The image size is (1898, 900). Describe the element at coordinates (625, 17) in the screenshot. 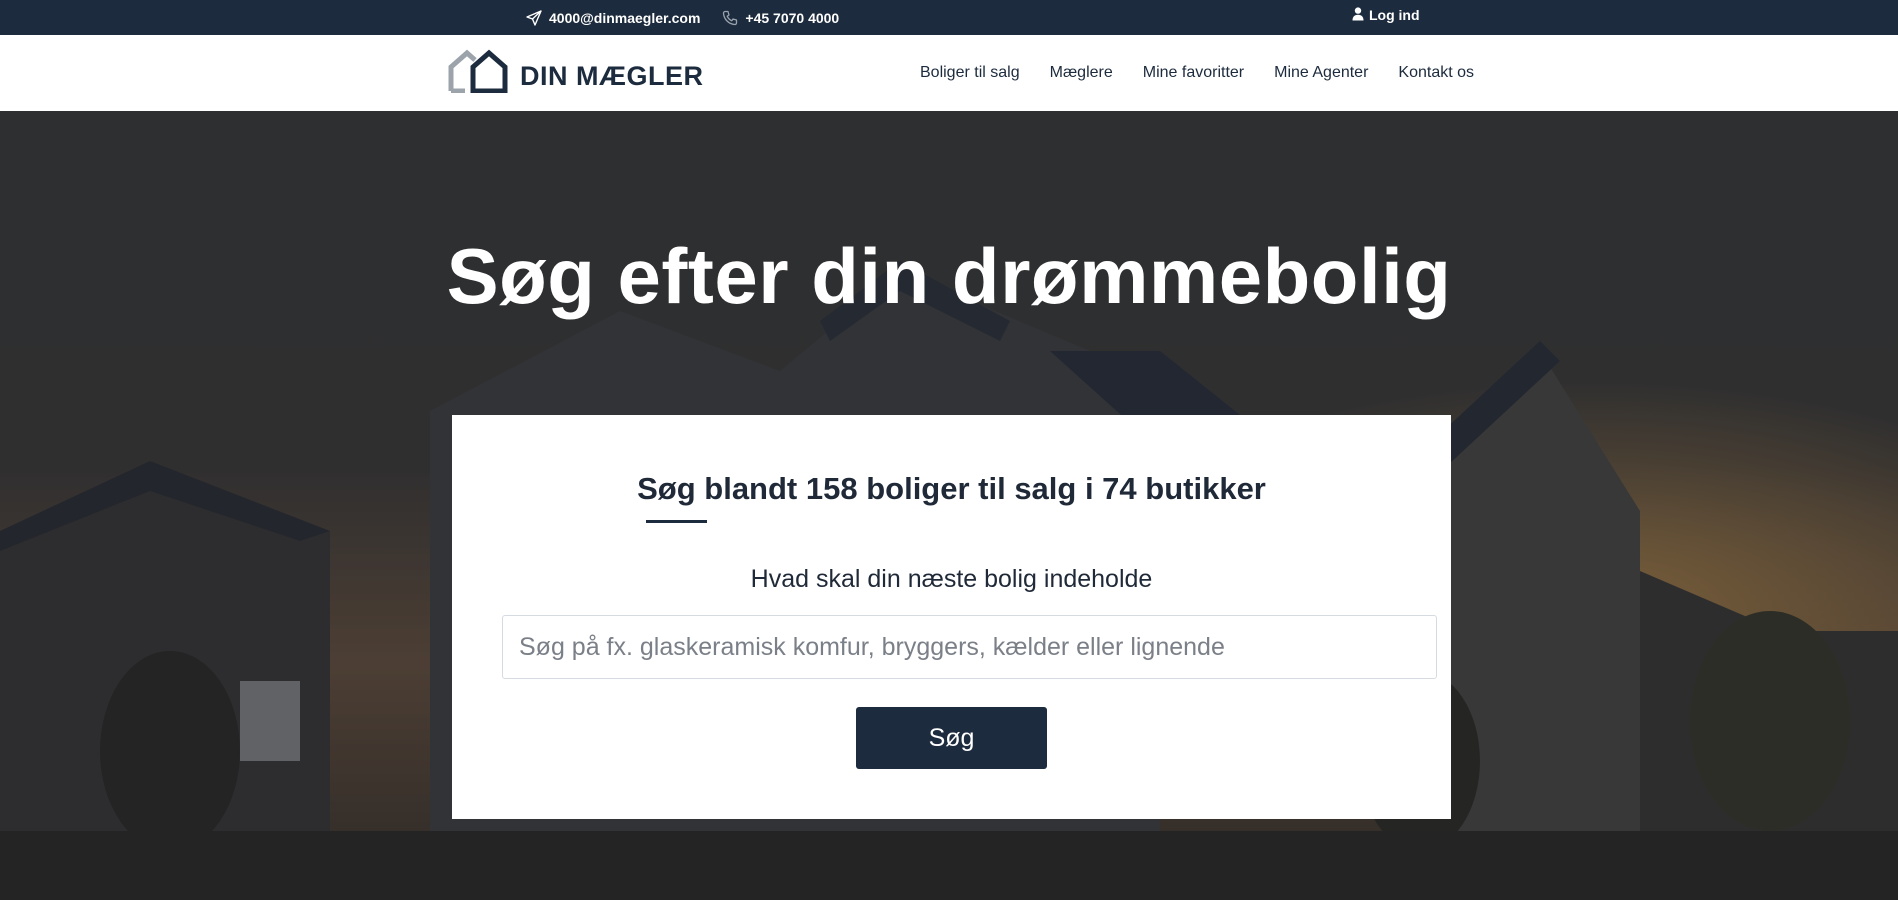

I see `email-text: 4000@dinmaegler.com` at that location.